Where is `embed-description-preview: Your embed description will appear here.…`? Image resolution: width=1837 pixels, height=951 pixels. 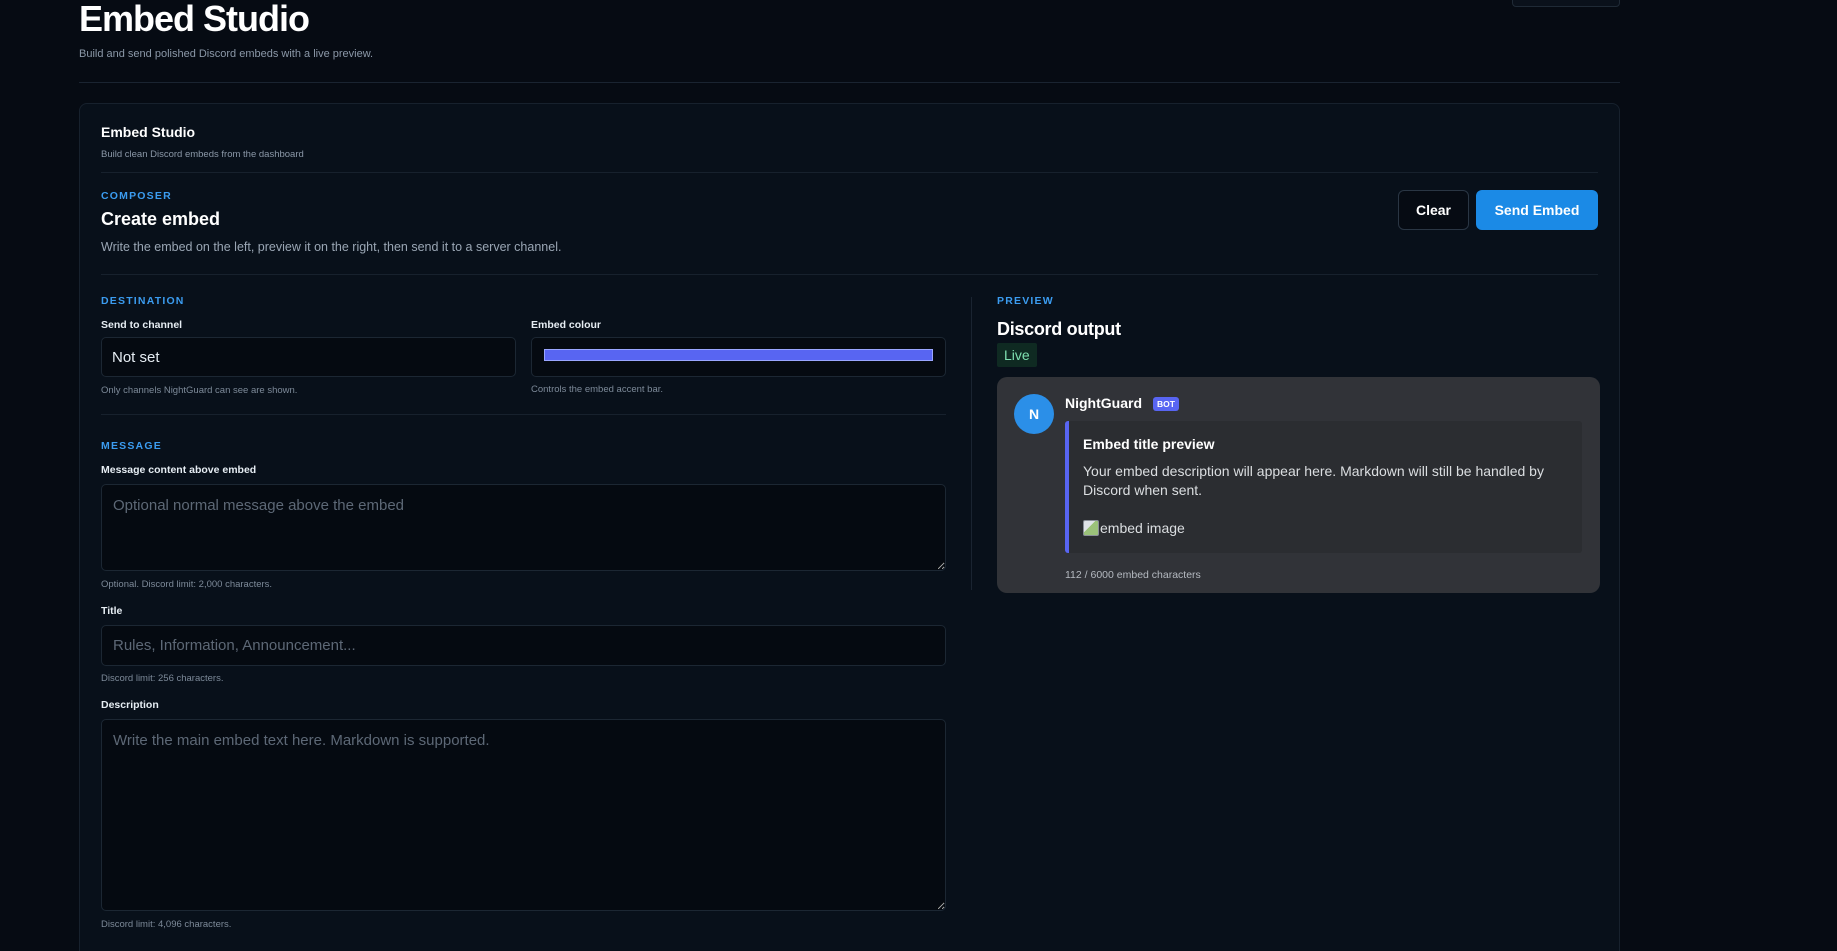
embed-description-preview: Your embed description will appear here.… is located at coordinates (1313, 480).